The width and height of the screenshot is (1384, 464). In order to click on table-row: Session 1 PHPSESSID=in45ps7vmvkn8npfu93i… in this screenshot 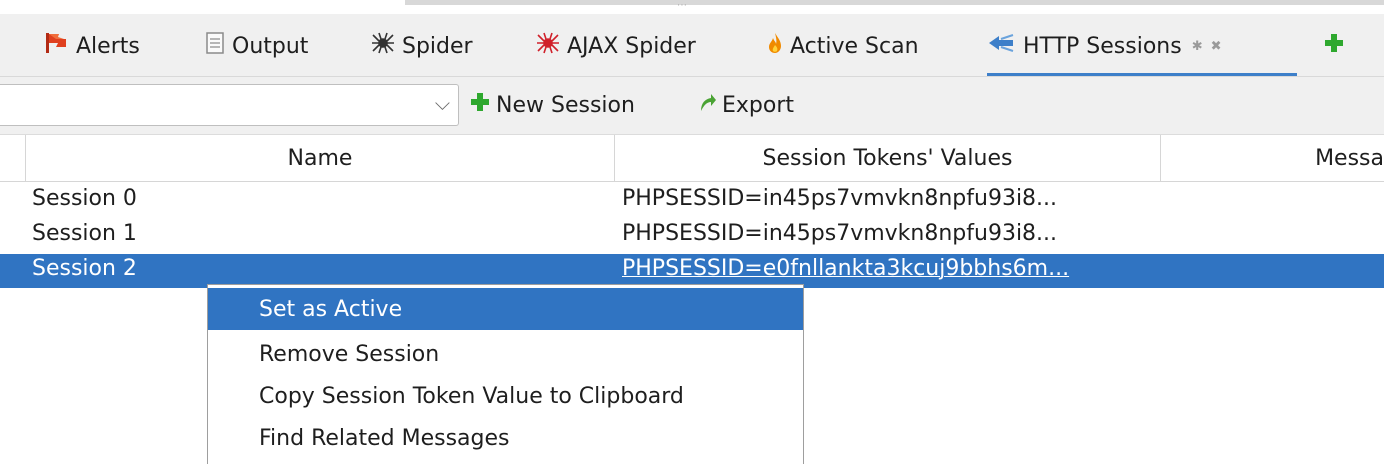, I will do `click(692, 236)`.